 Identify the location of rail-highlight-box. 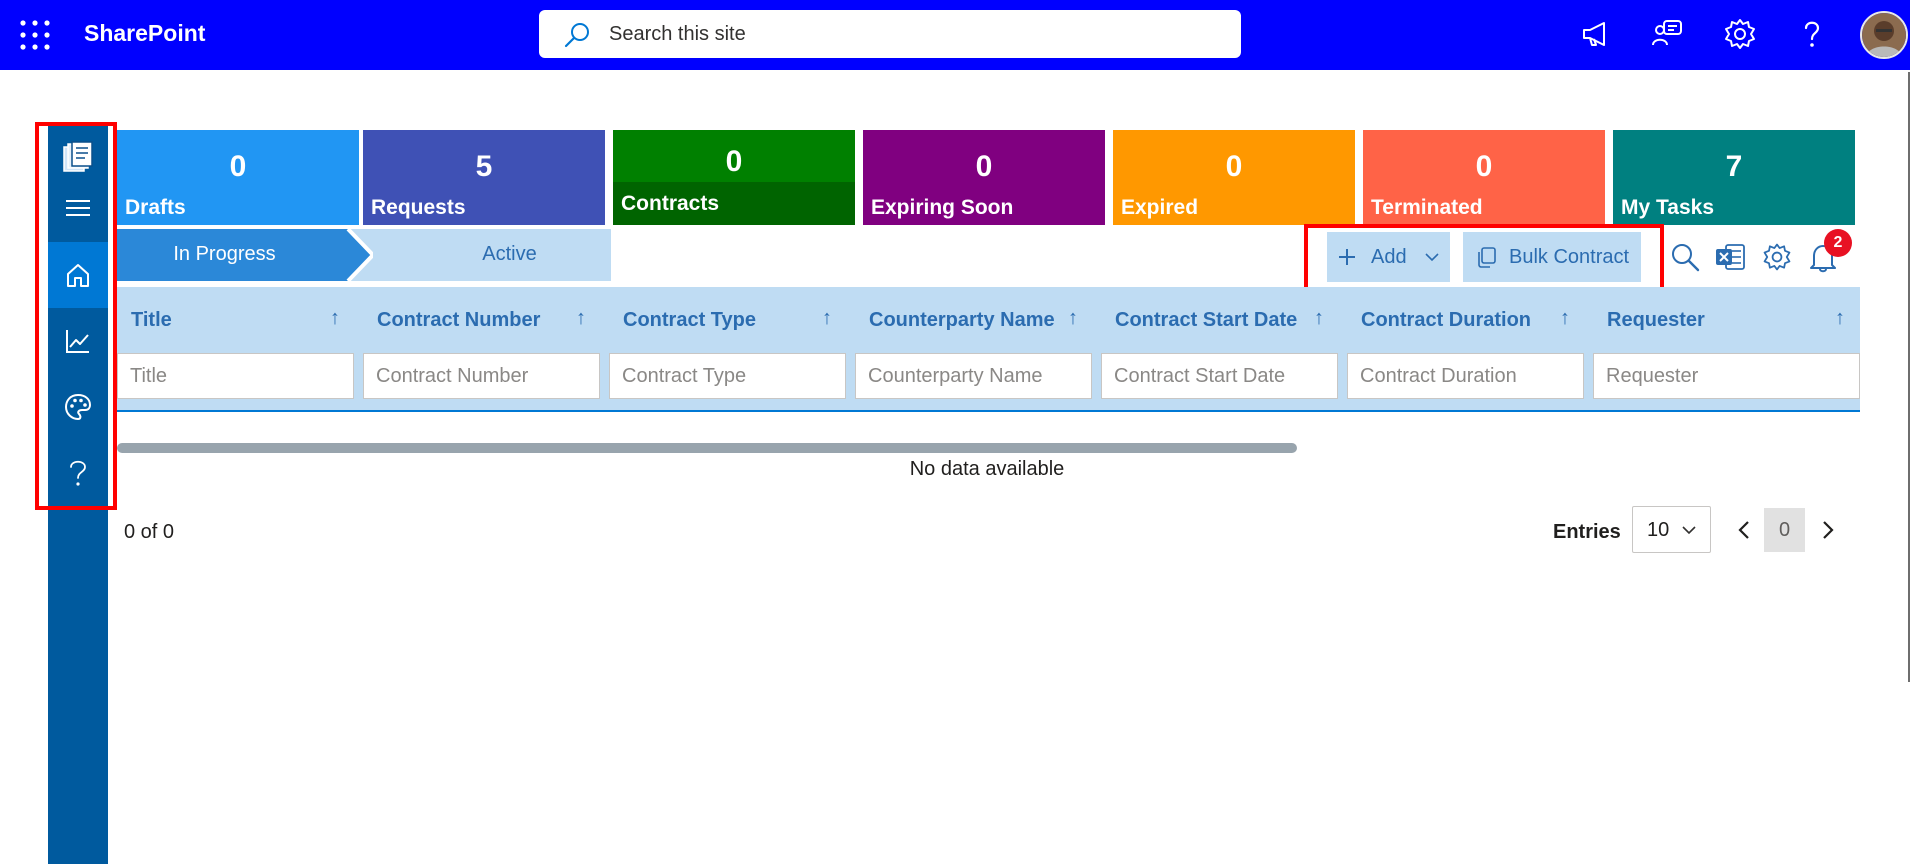
(76, 316).